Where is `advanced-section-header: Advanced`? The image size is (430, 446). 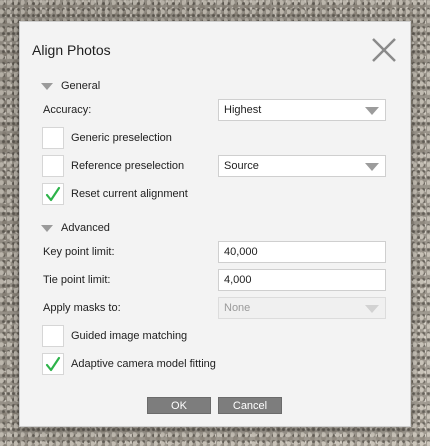 advanced-section-header: Advanced is located at coordinates (75, 228).